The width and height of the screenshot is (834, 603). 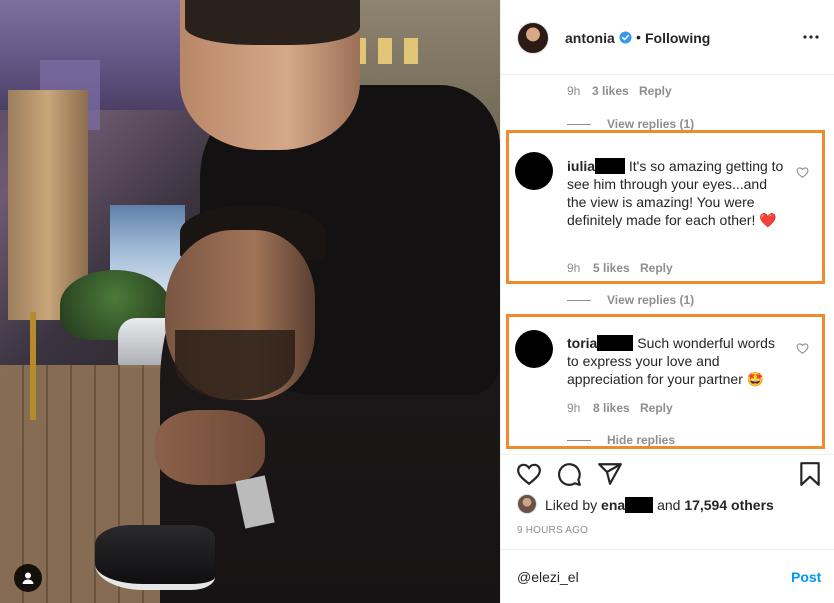 What do you see at coordinates (610, 474) in the screenshot?
I see `share-icon` at bounding box center [610, 474].